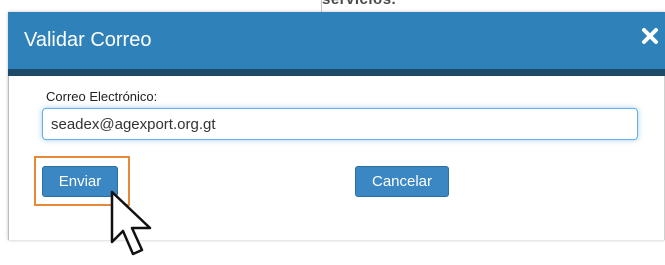 Image resolution: width=665 pixels, height=265 pixels. What do you see at coordinates (102, 96) in the screenshot?
I see `email-label: Correo Electrónico:` at bounding box center [102, 96].